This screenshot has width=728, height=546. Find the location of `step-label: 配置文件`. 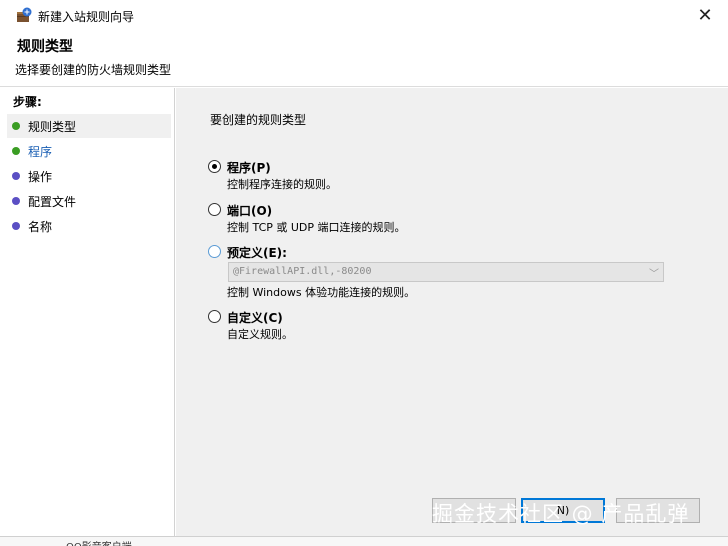

step-label: 配置文件 is located at coordinates (52, 201).